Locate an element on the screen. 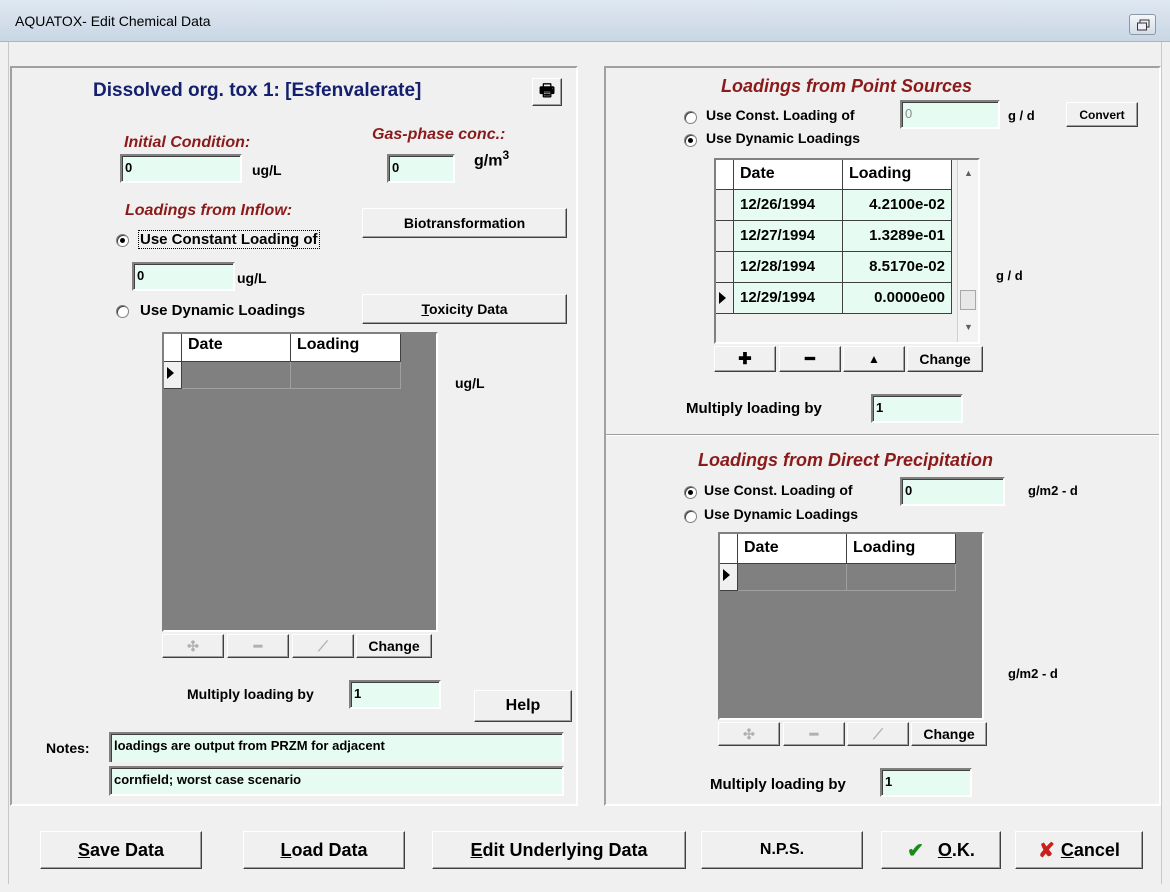  cancel-hotkey: C is located at coordinates (1067, 849).